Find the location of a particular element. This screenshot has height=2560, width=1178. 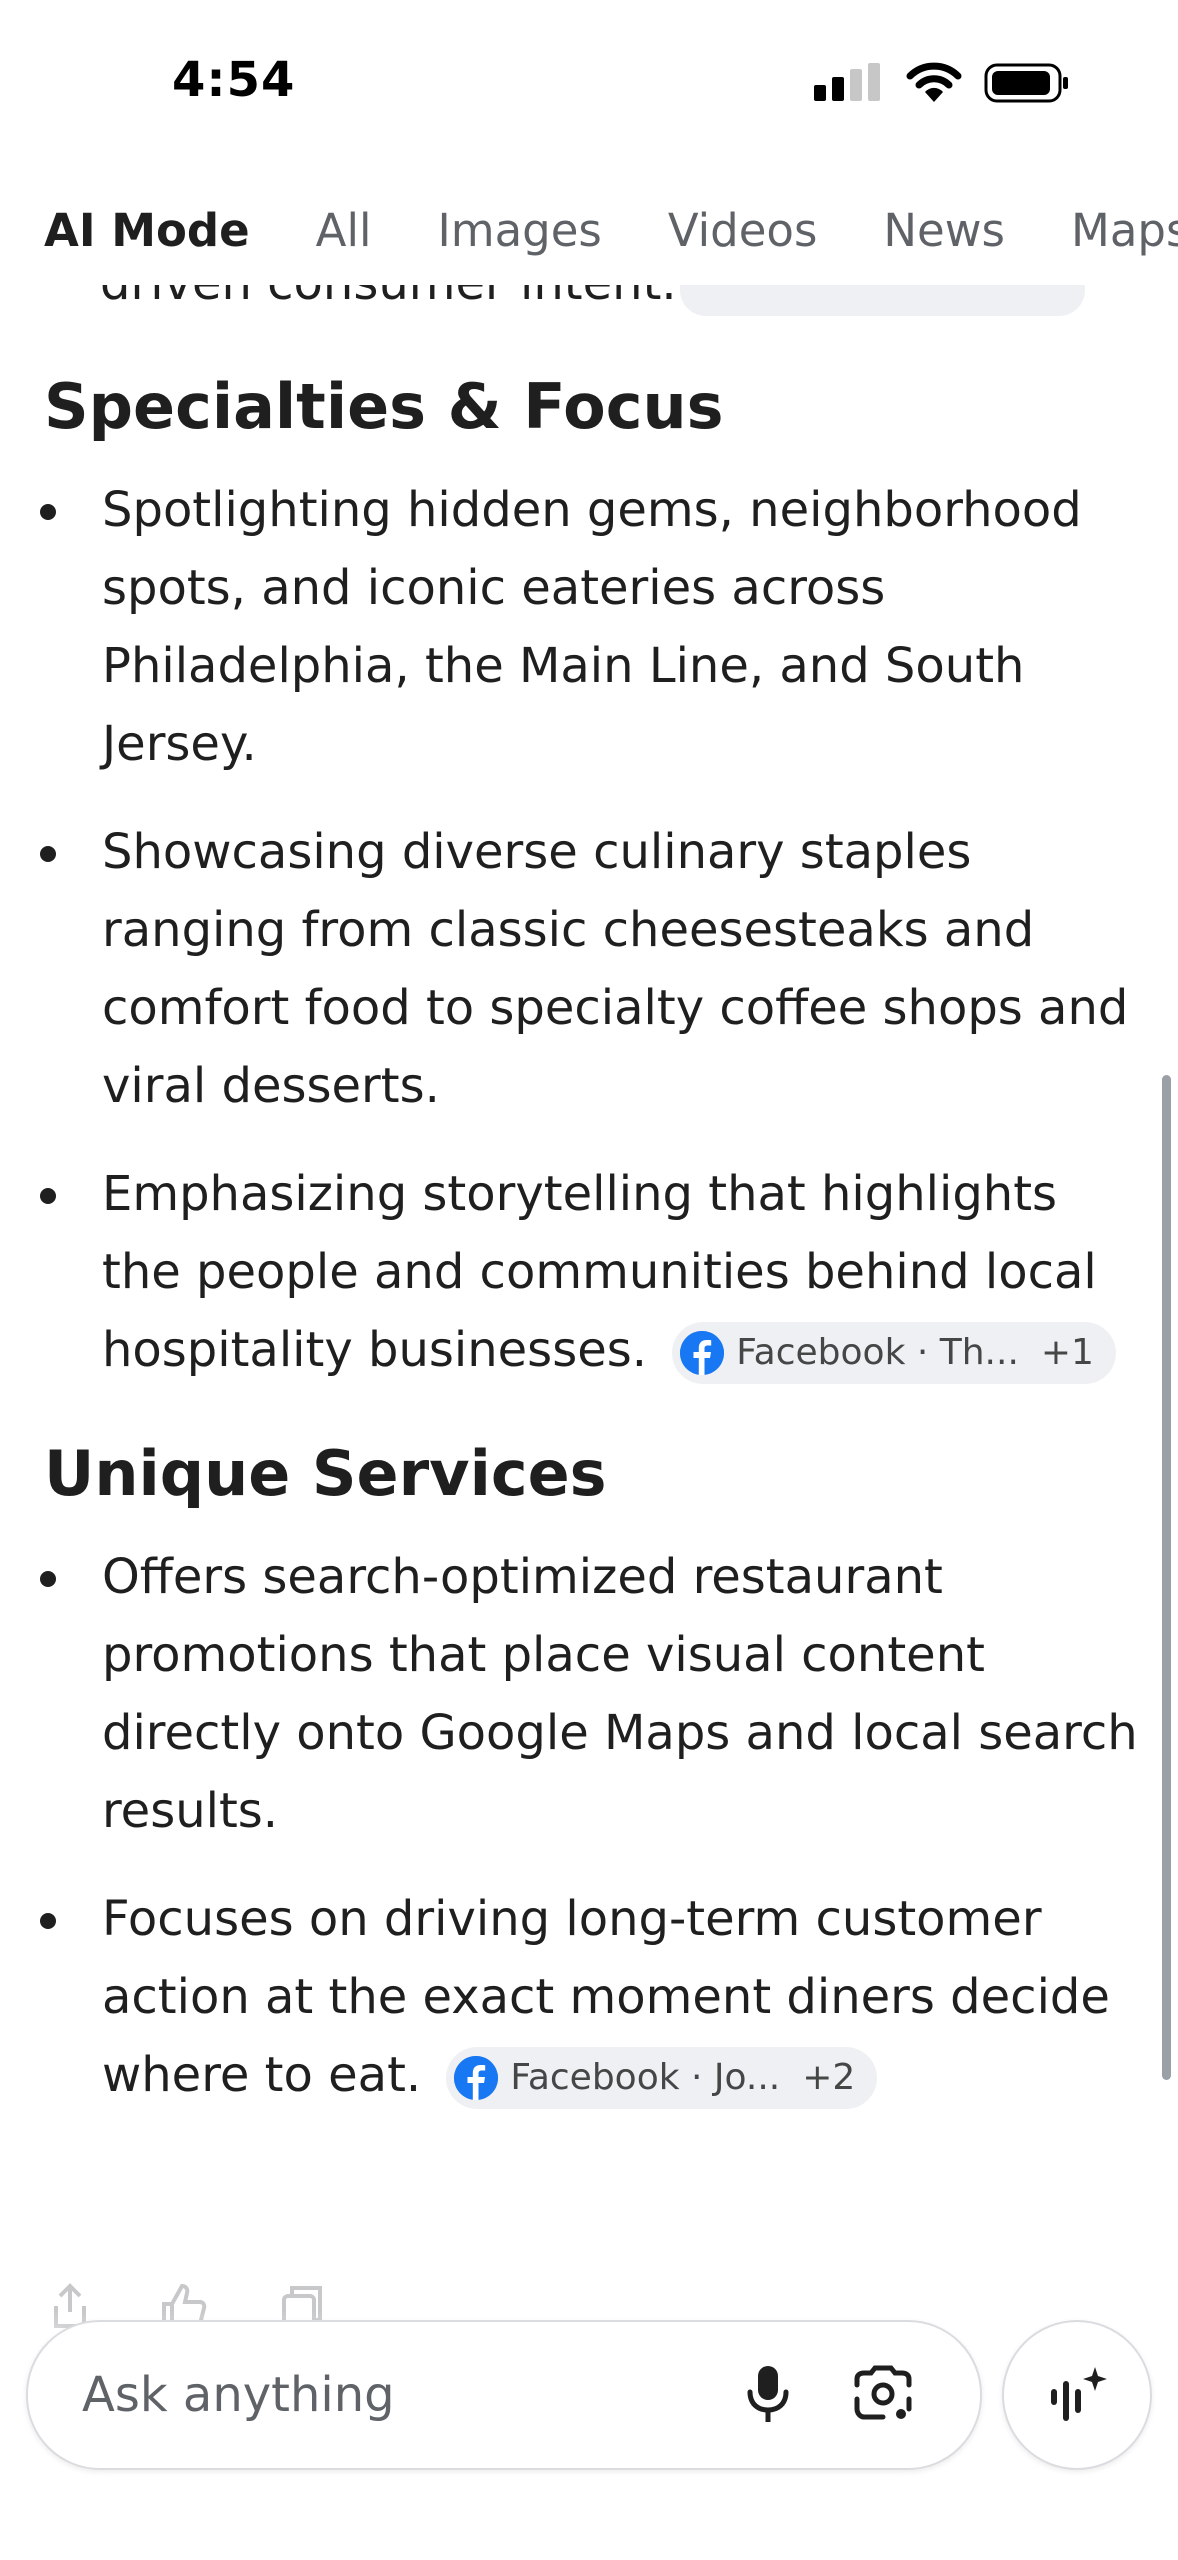

wifi-icon is located at coordinates (934, 82).